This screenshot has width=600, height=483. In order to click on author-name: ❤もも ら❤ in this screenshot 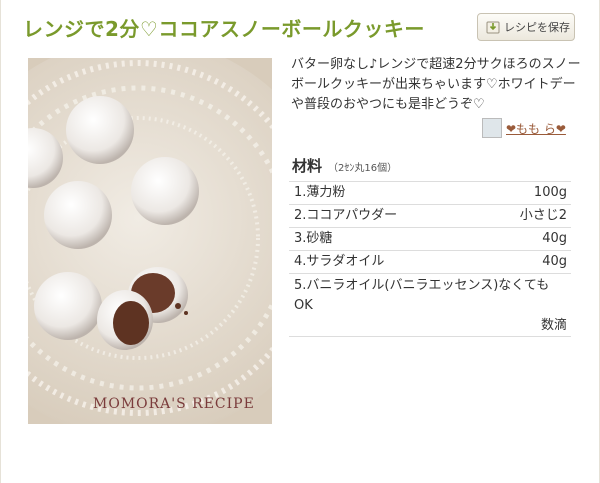, I will do `click(536, 128)`.